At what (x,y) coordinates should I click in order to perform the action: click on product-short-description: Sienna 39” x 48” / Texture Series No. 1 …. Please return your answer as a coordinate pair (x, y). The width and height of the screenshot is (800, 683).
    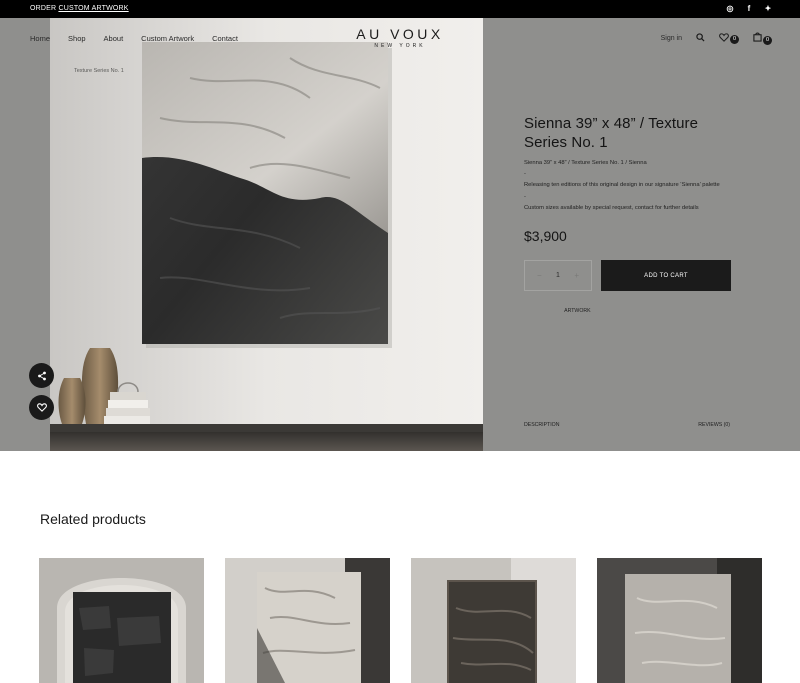
    Looking at the image, I should click on (629, 186).